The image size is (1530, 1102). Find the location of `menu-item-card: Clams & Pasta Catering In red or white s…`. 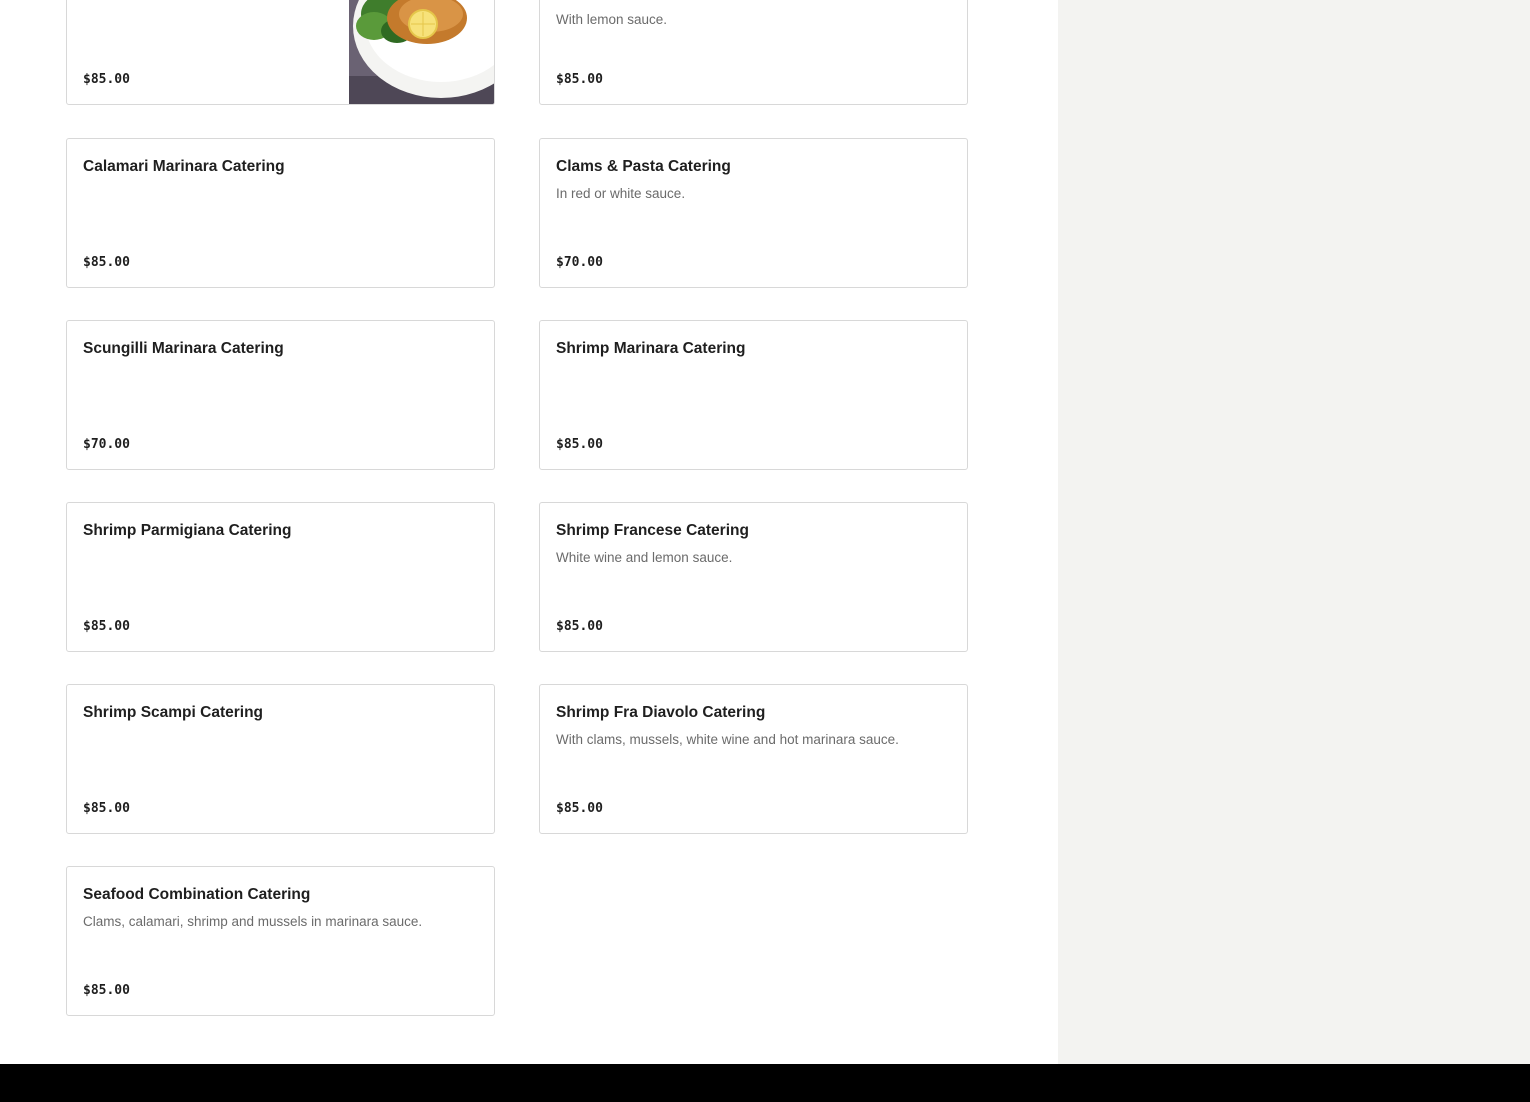

menu-item-card: Clams & Pasta Catering In red or white s… is located at coordinates (753, 213).